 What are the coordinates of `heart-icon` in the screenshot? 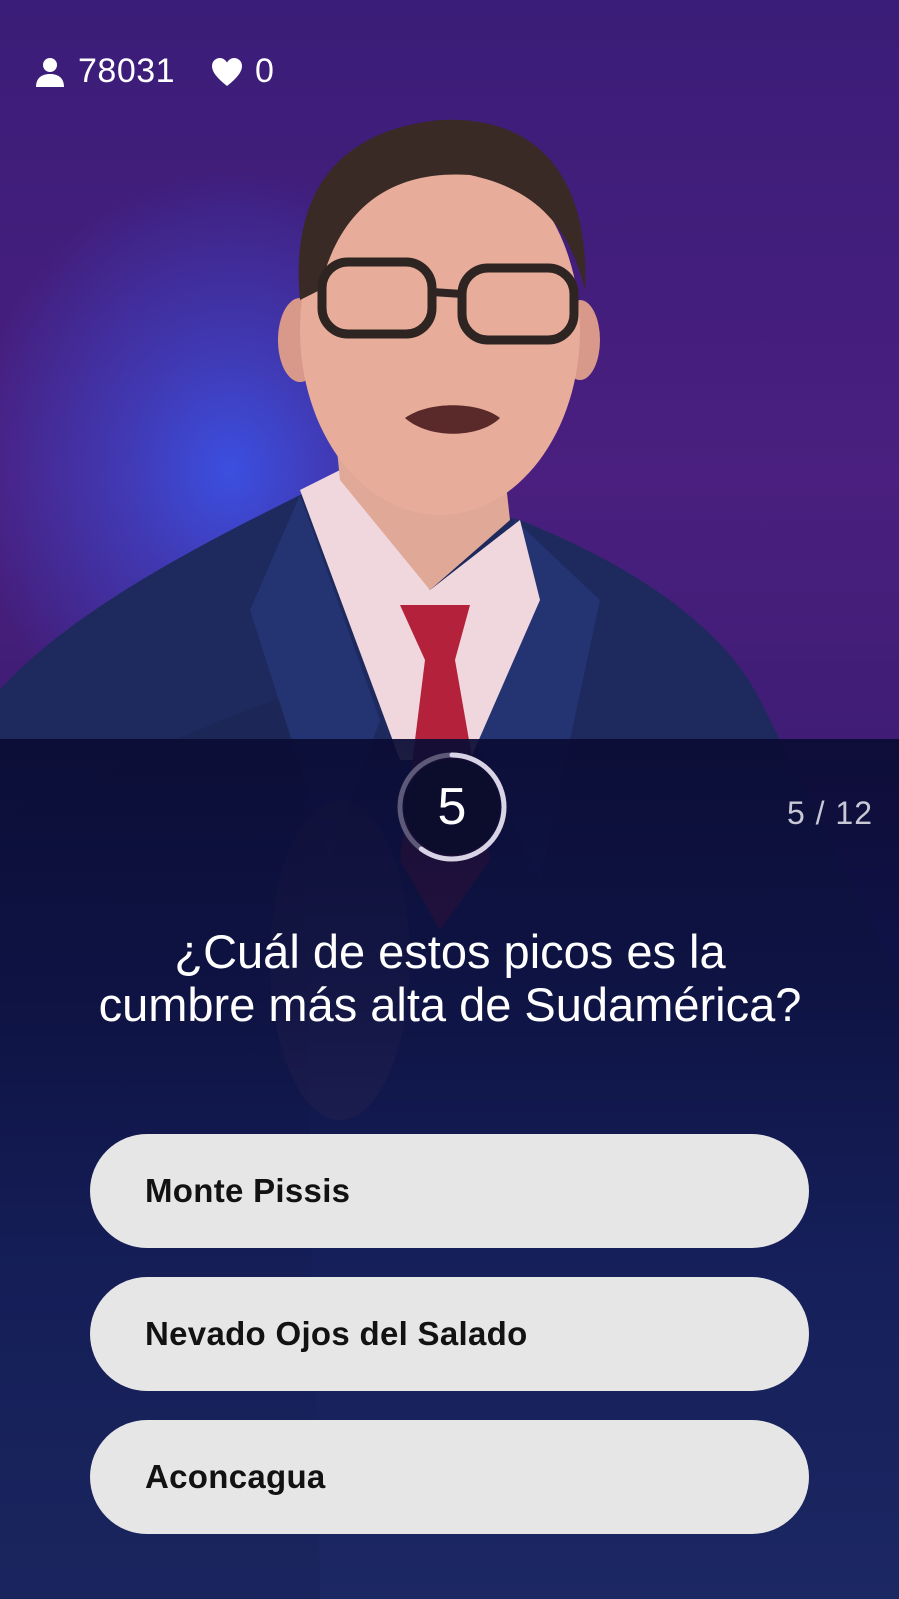 It's located at (227, 71).